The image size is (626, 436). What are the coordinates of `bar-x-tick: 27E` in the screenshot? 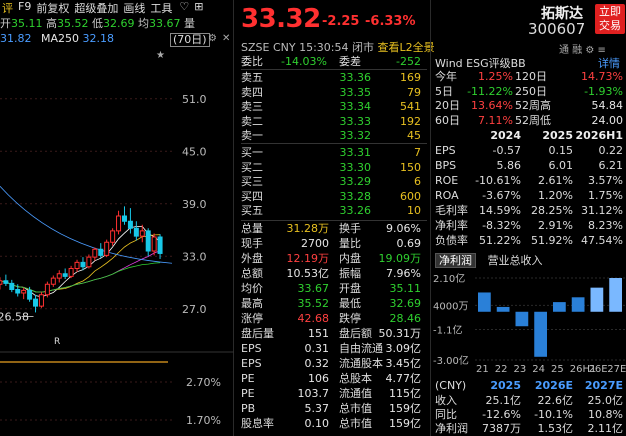 It's located at (616, 369).